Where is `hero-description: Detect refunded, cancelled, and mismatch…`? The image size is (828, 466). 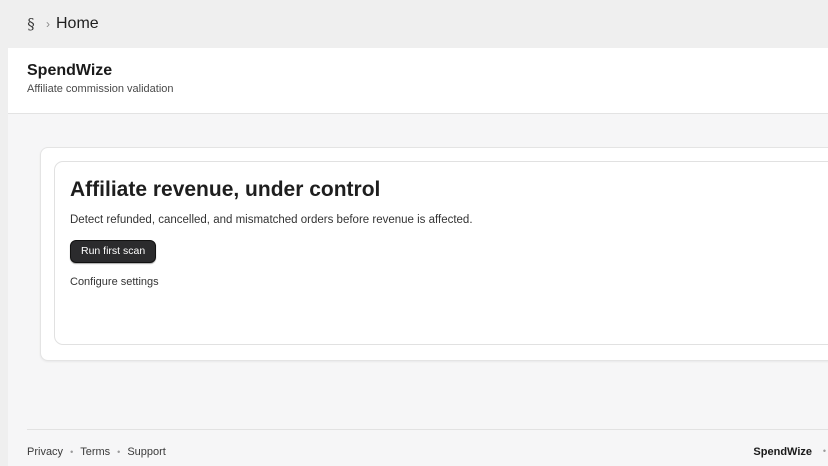
hero-description: Detect refunded, cancelled, and mismatch… is located at coordinates (271, 220).